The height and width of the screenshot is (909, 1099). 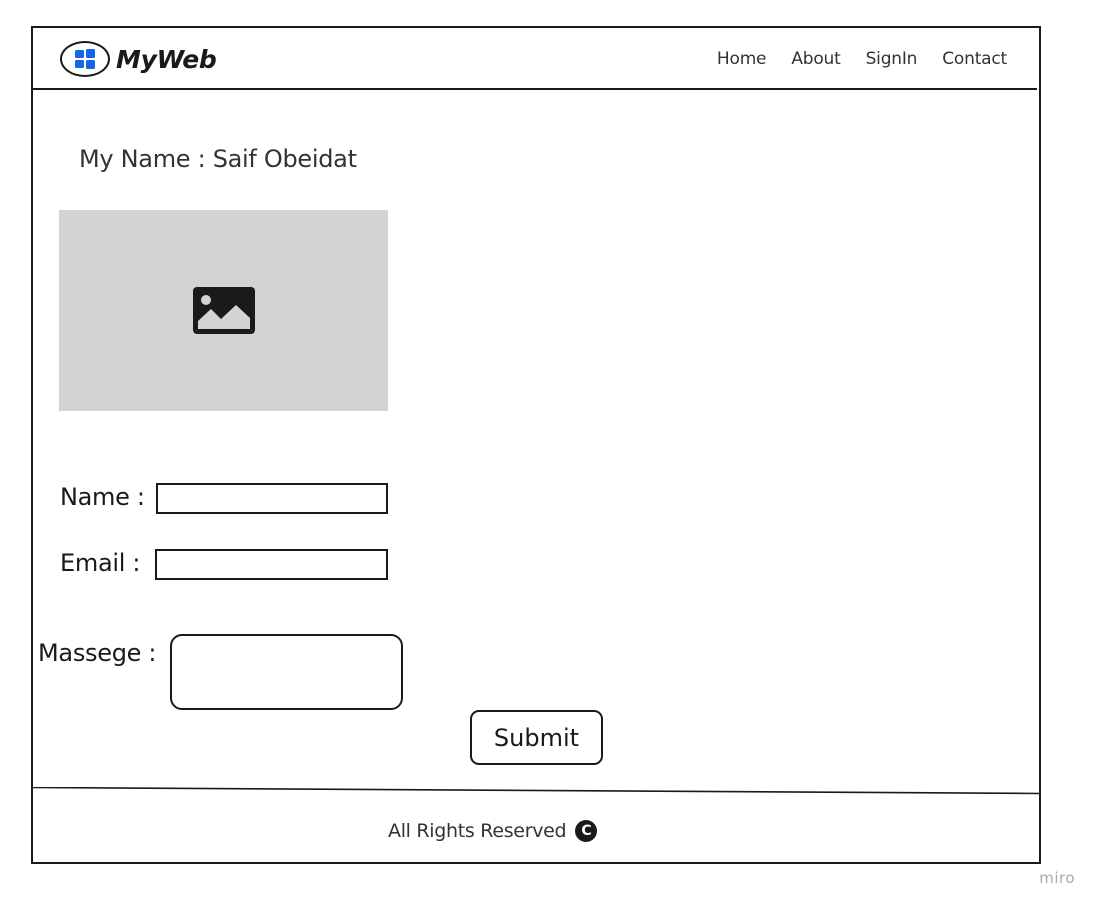 I want to click on windows-logo-icon, so click(x=85, y=59).